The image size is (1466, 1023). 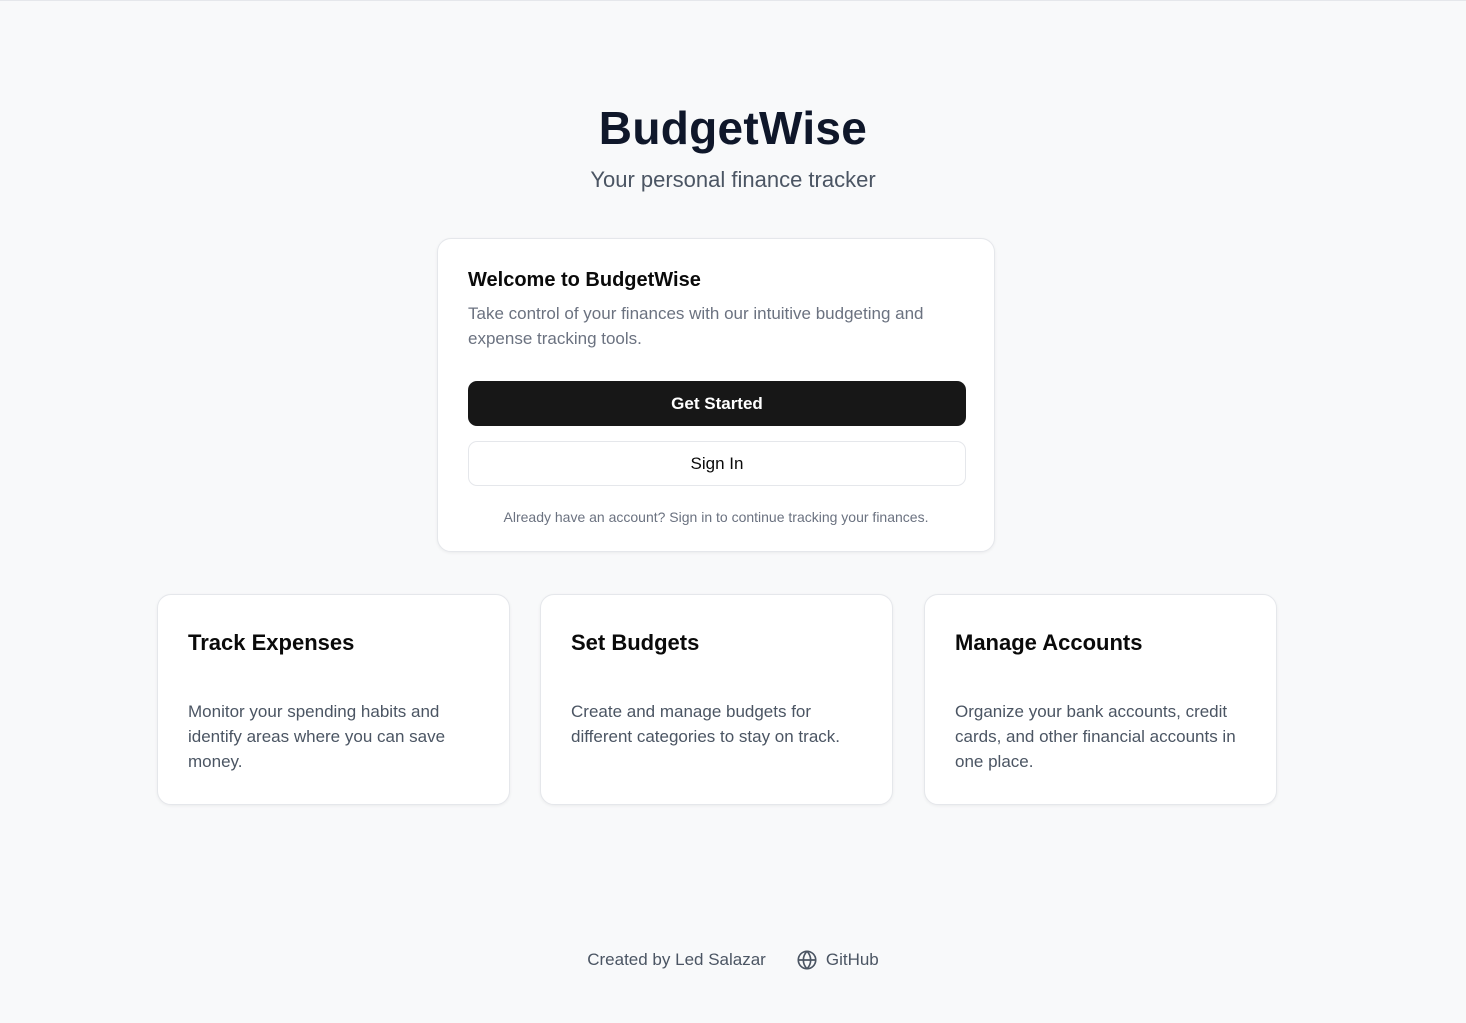 What do you see at coordinates (676, 959) in the screenshot?
I see `footer-credit: Created by Led Salazar` at bounding box center [676, 959].